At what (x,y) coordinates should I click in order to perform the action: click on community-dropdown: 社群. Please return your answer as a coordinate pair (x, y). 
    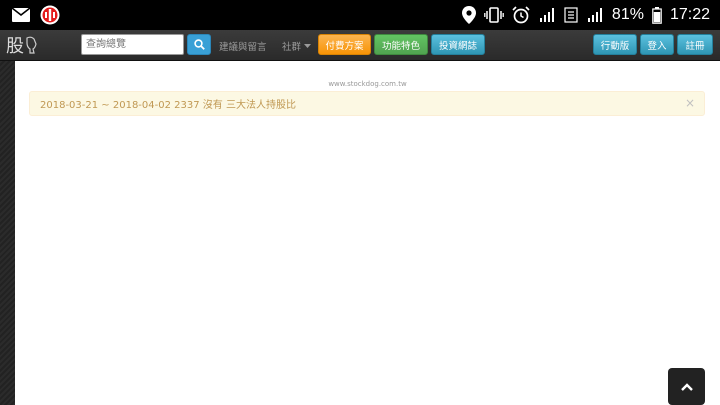
    Looking at the image, I should click on (297, 46).